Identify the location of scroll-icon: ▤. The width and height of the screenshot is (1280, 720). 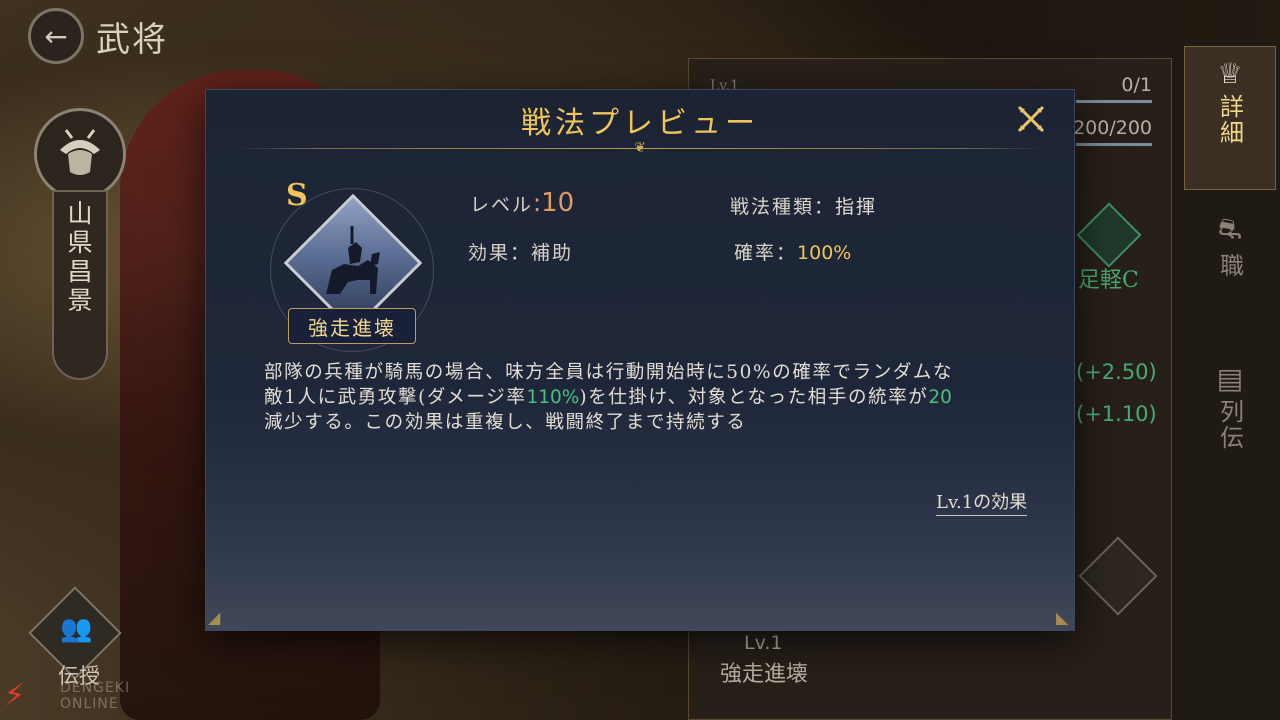
(1230, 378).